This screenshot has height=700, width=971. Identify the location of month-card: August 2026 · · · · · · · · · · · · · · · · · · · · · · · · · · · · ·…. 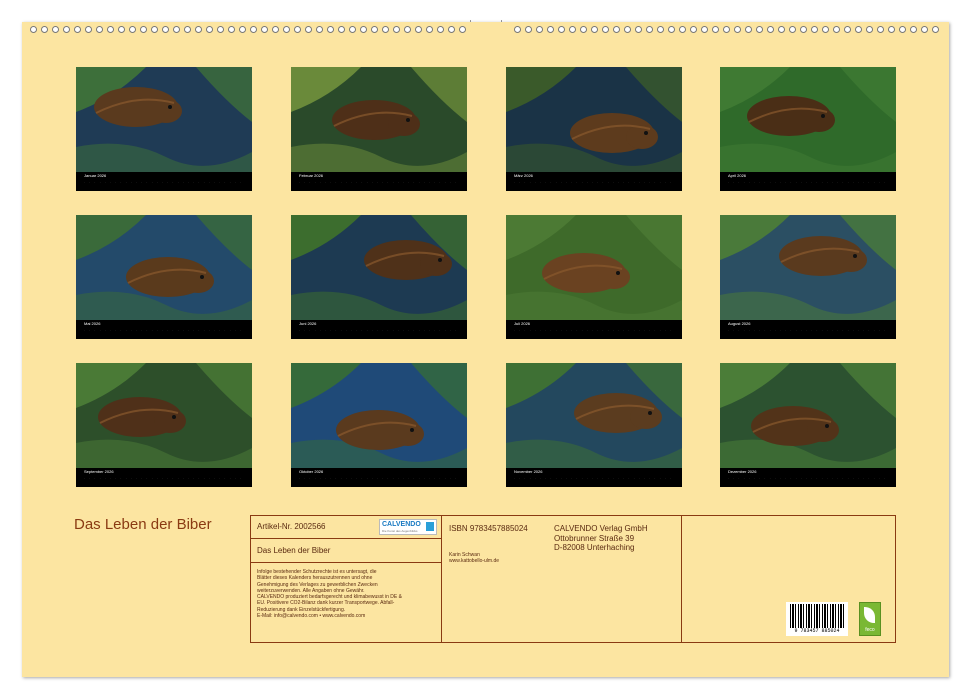
(808, 277).